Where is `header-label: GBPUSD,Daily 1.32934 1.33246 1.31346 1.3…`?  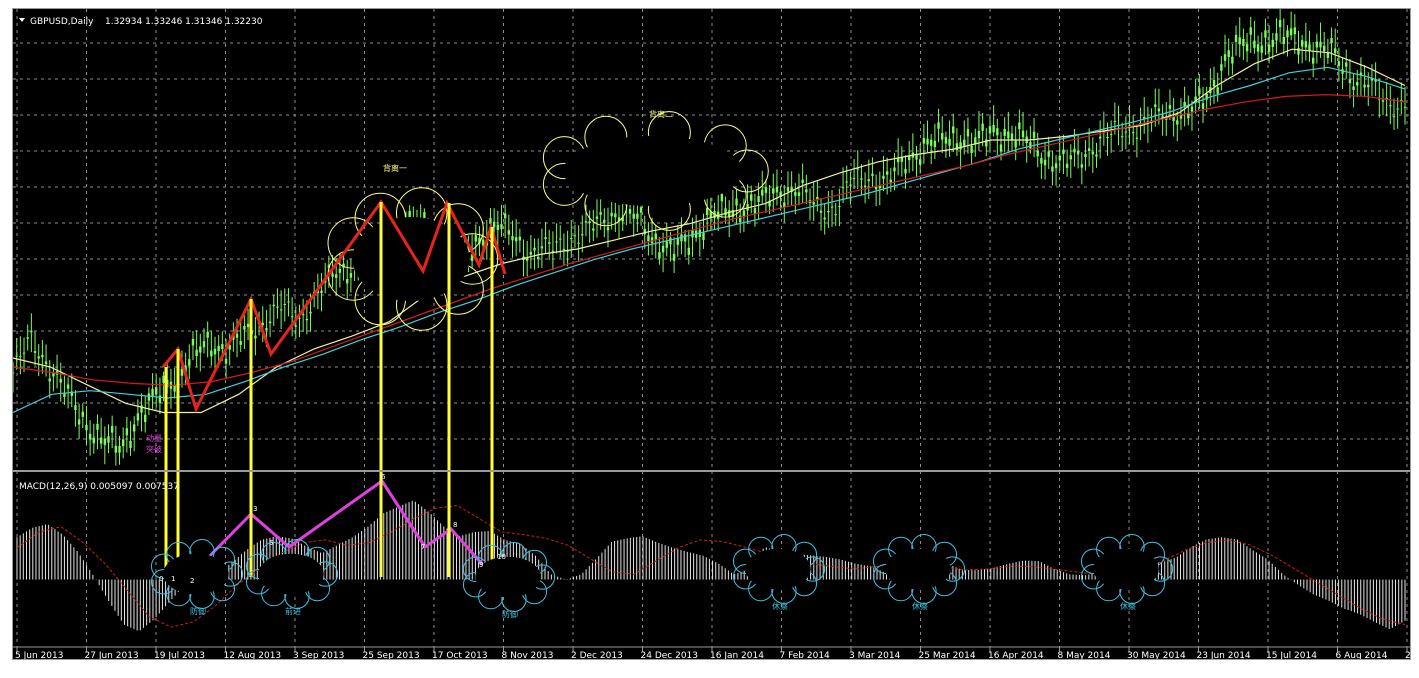
header-label: GBPUSD,Daily 1.32934 1.33246 1.31346 1.3… is located at coordinates (141, 22).